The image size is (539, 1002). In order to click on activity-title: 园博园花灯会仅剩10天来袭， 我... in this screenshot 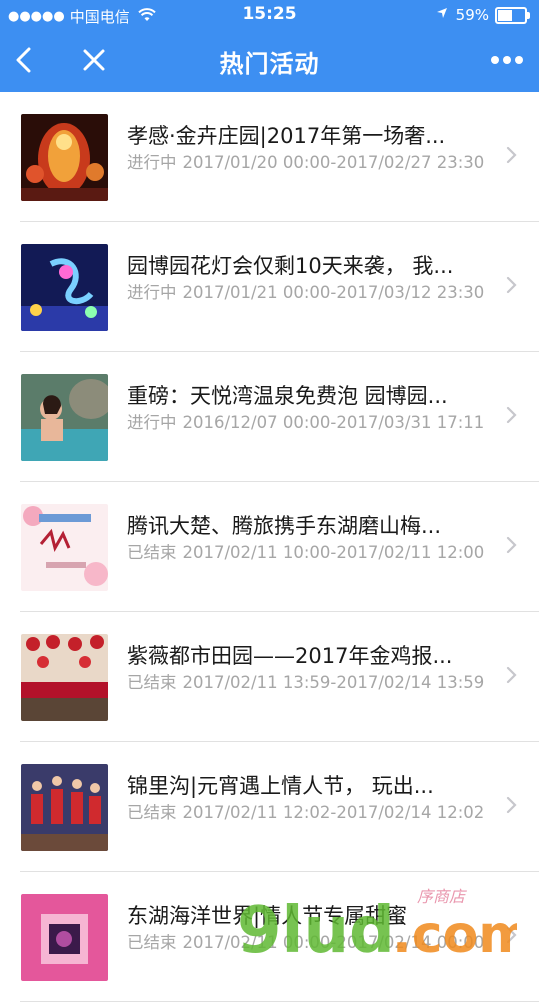, I will do `click(290, 266)`.